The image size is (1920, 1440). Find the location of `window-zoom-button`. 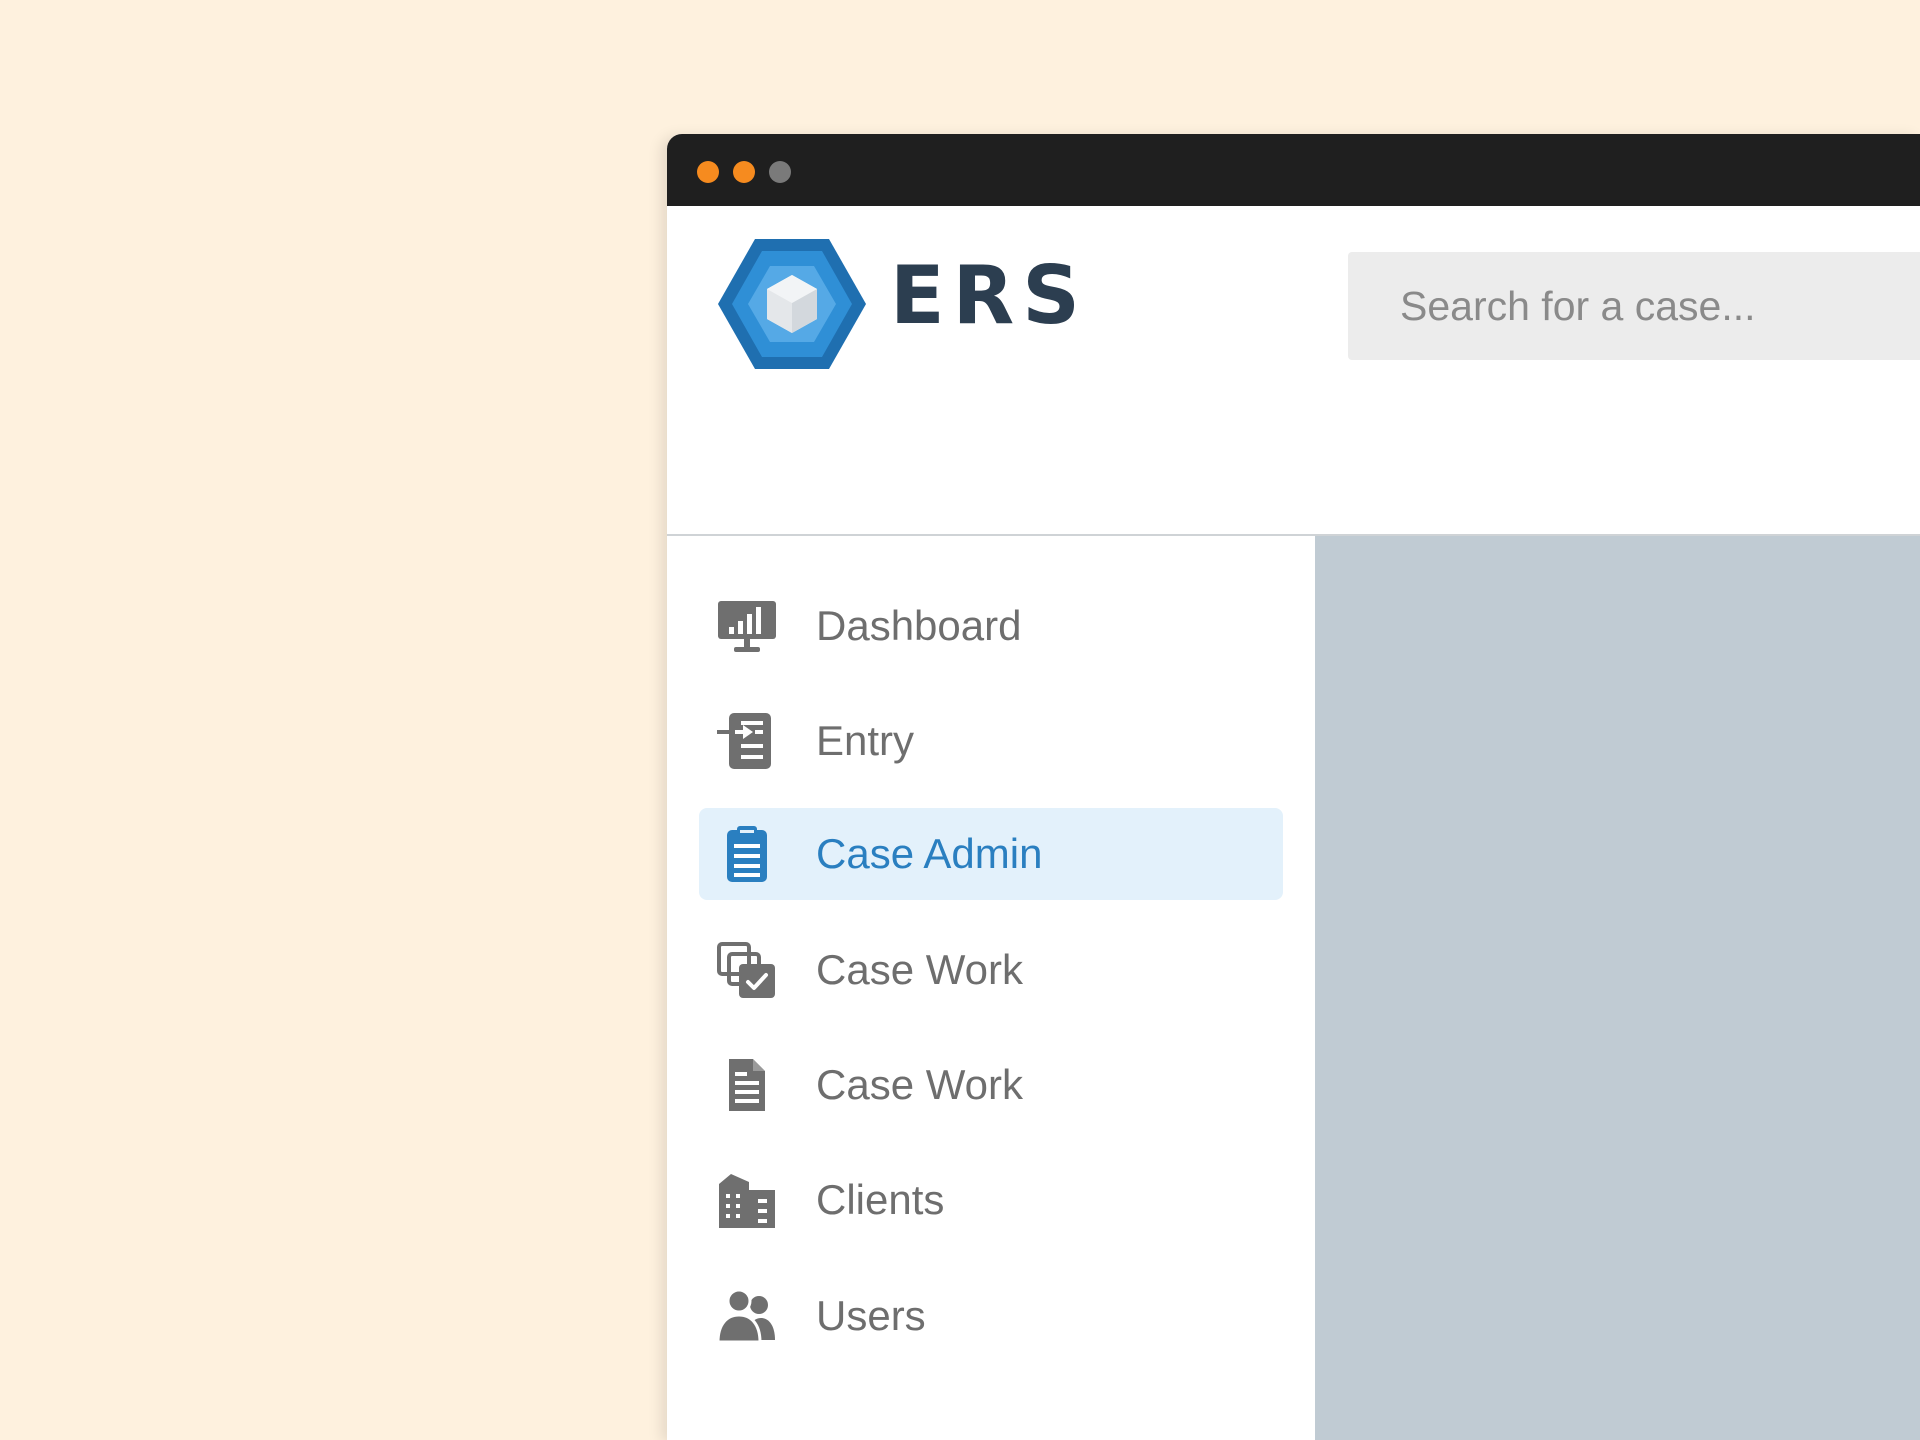

window-zoom-button is located at coordinates (780, 172).